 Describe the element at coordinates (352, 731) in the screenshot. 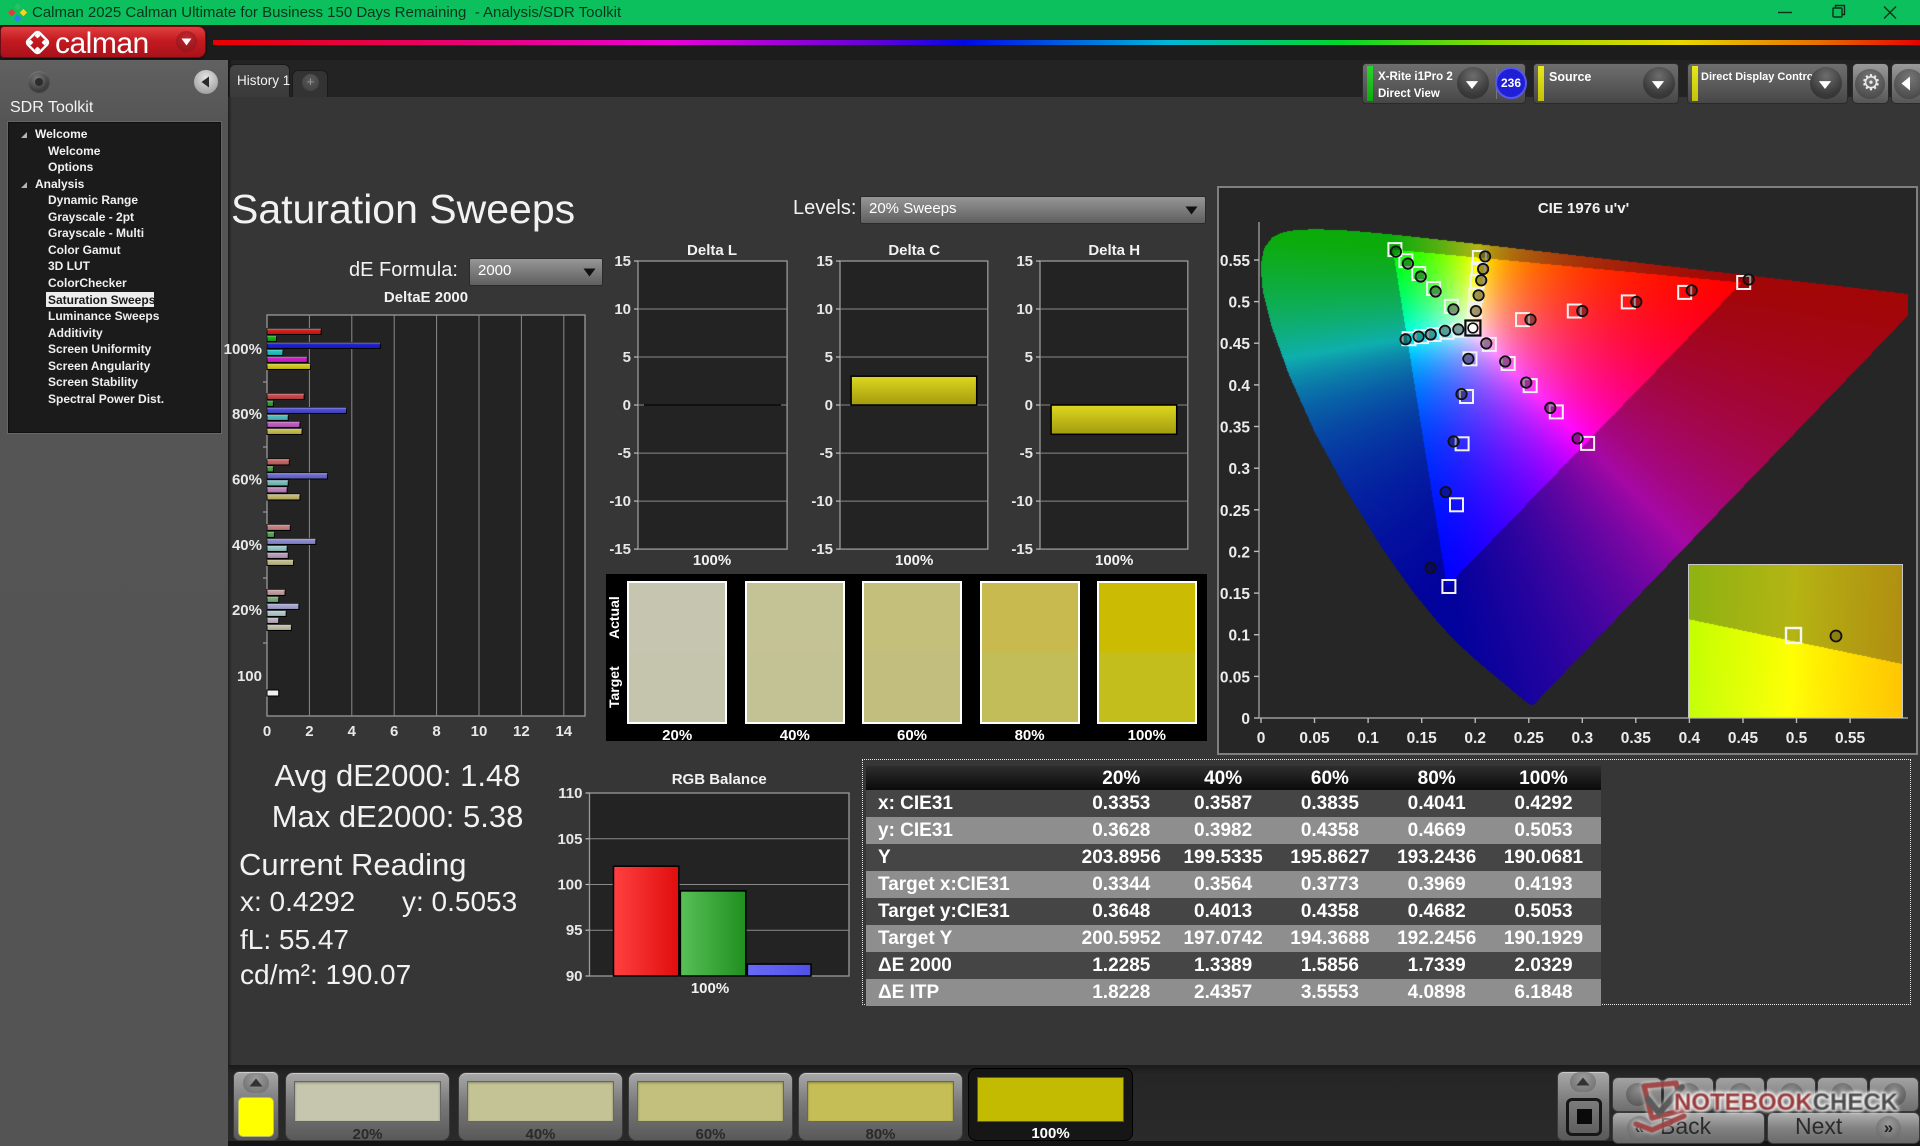

I see `svg-text: 4` at that location.